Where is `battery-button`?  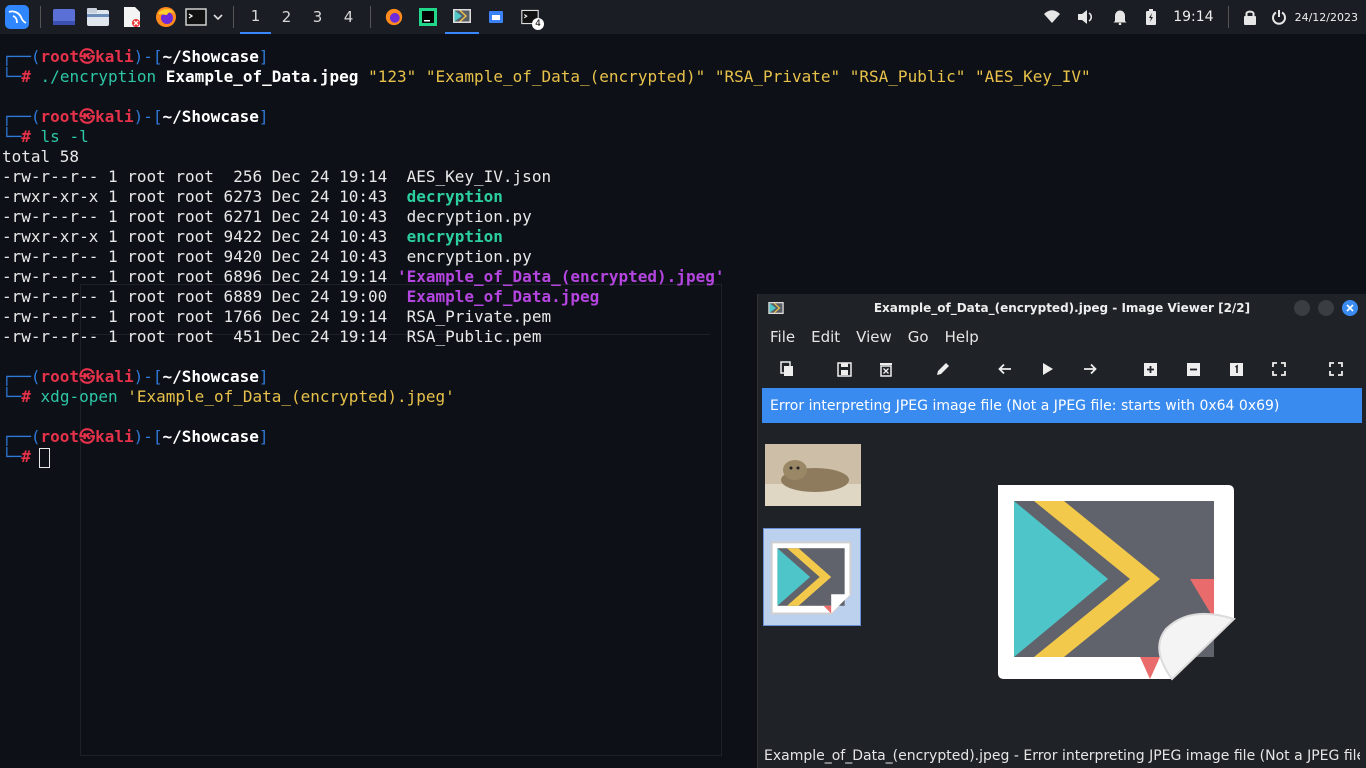
battery-button is located at coordinates (1151, 17).